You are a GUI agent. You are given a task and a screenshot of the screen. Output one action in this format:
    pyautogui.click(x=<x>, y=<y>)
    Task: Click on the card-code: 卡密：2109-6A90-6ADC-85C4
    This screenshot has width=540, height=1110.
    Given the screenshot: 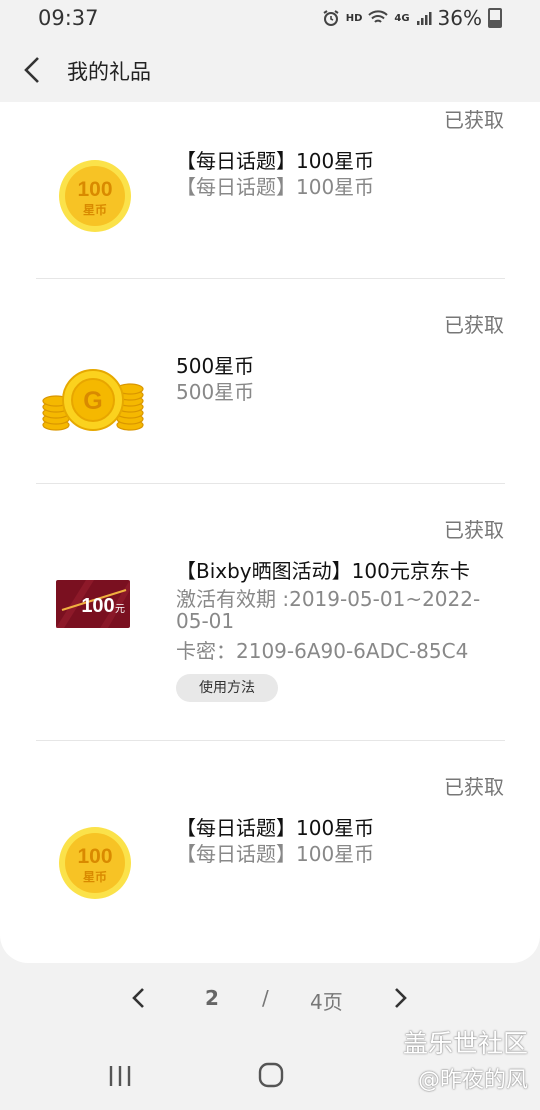 What is the action you would take?
    pyautogui.click(x=322, y=651)
    